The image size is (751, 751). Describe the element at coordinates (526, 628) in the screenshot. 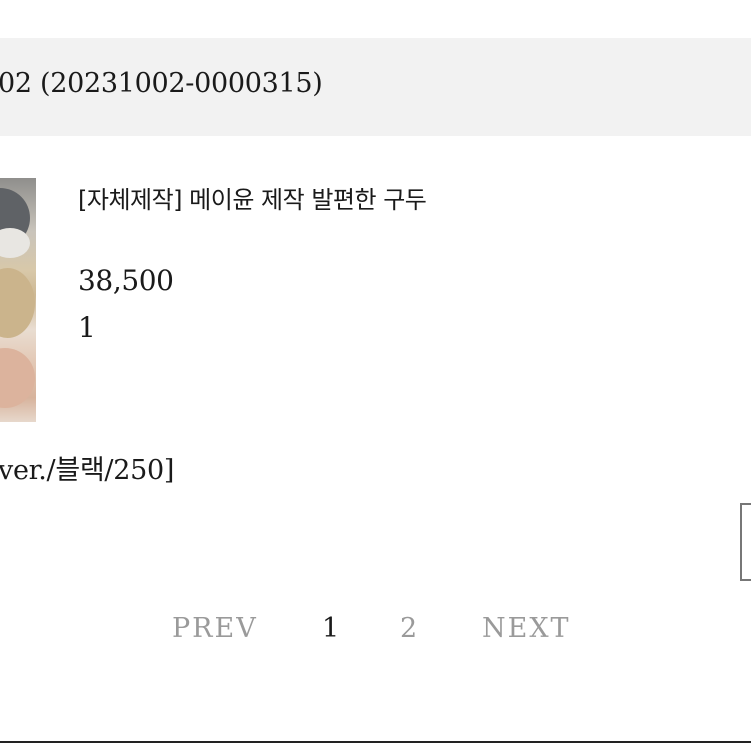

I see `next-page-link: NEXT` at that location.